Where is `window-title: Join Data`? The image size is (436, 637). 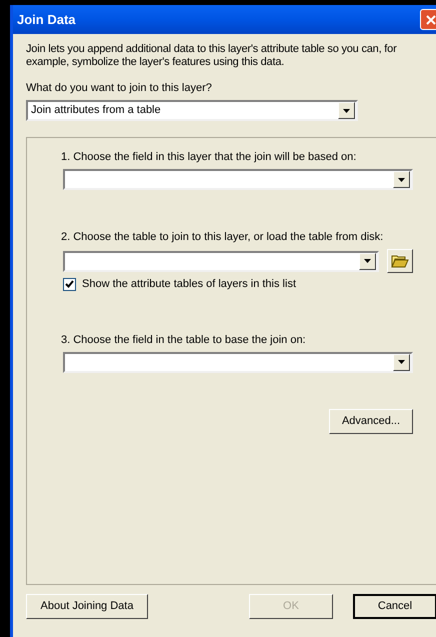 window-title: Join Data is located at coordinates (46, 19).